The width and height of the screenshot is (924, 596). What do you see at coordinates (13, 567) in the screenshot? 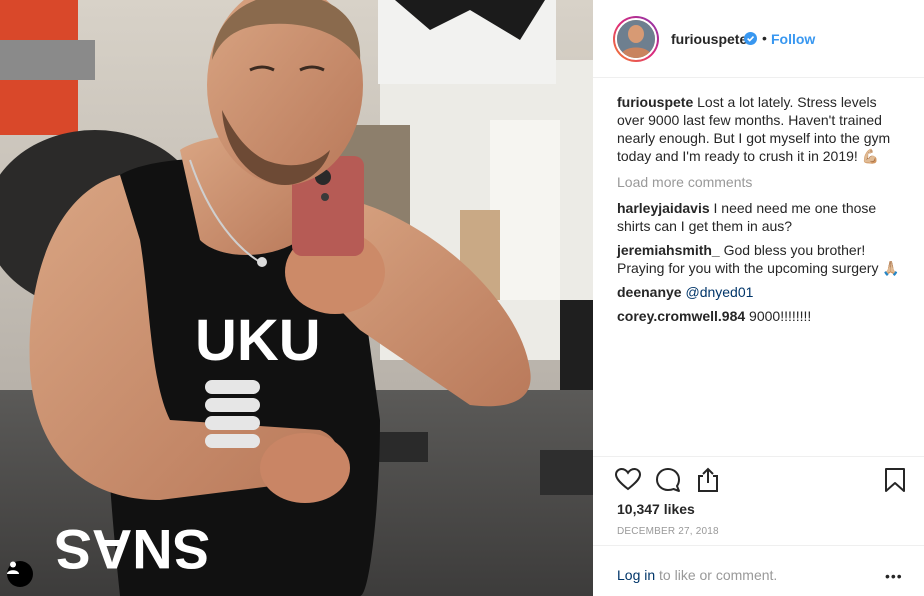
I see `user-tag-icon` at bounding box center [13, 567].